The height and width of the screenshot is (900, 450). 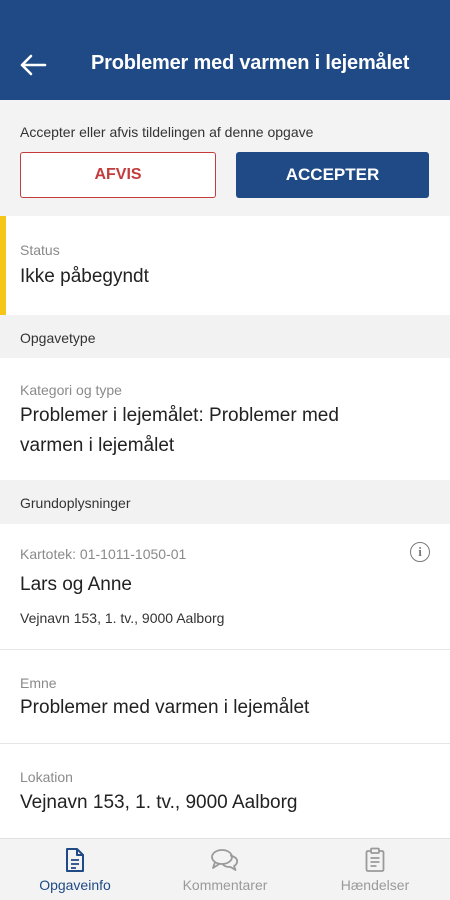 What do you see at coordinates (250, 63) in the screenshot?
I see `page-title: Problemer med varmen i lejemålet` at bounding box center [250, 63].